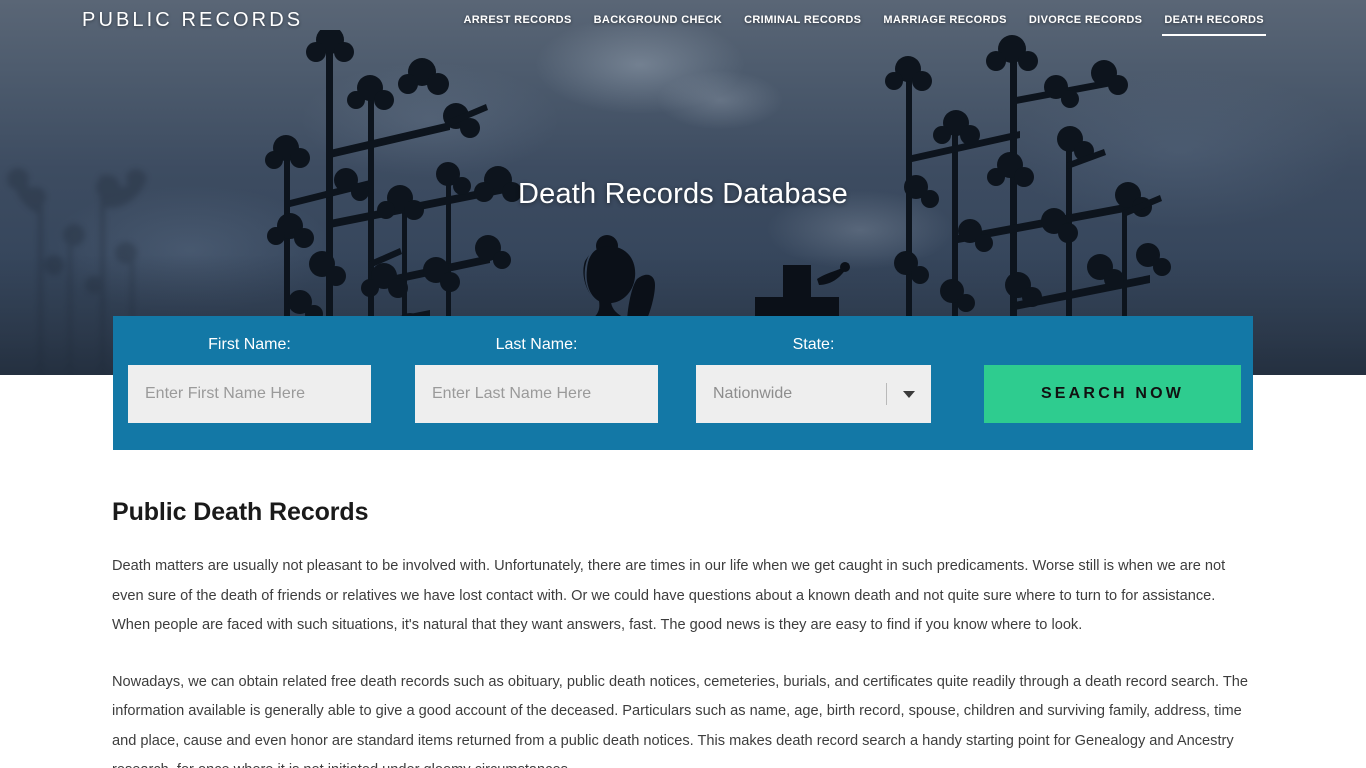 The image size is (1366, 768). I want to click on last-name-label: Last Name:, so click(536, 344).